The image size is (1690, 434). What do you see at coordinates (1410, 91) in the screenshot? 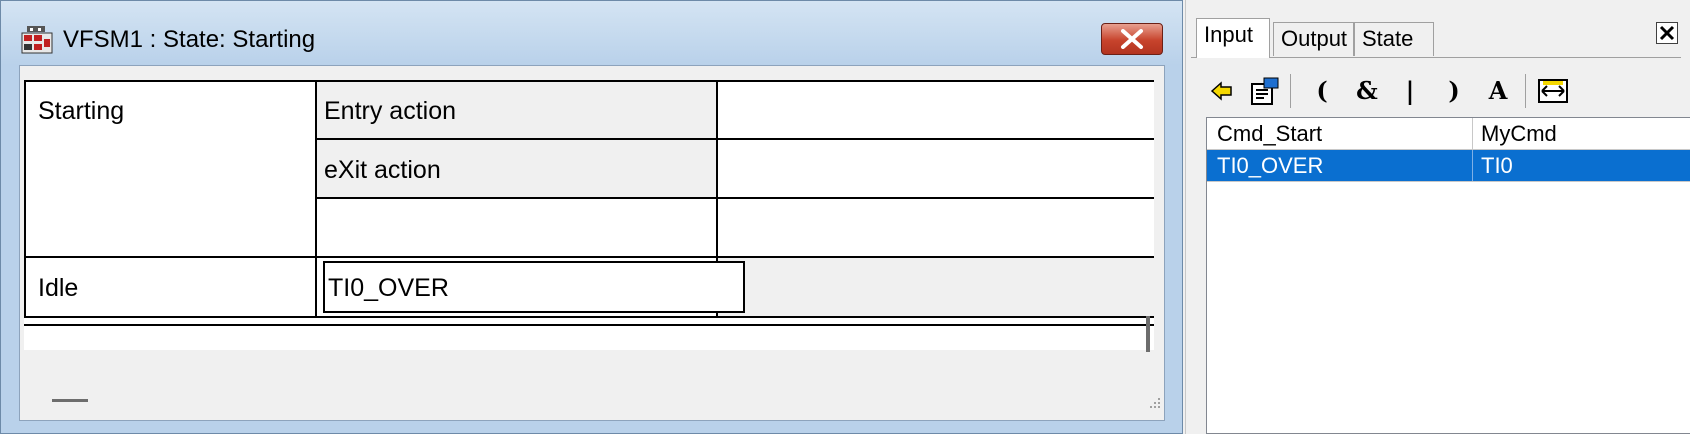
I see `or-button: |` at bounding box center [1410, 91].